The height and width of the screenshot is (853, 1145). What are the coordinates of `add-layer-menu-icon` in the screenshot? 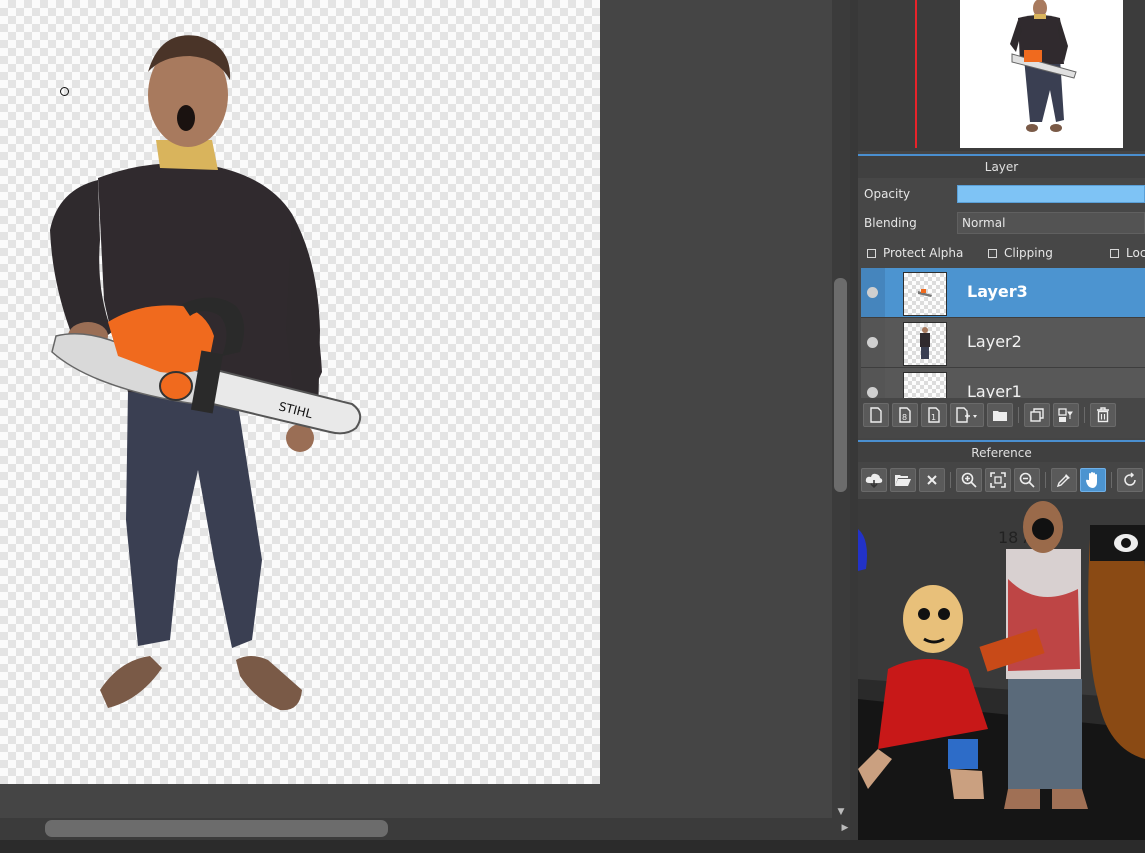 It's located at (967, 415).